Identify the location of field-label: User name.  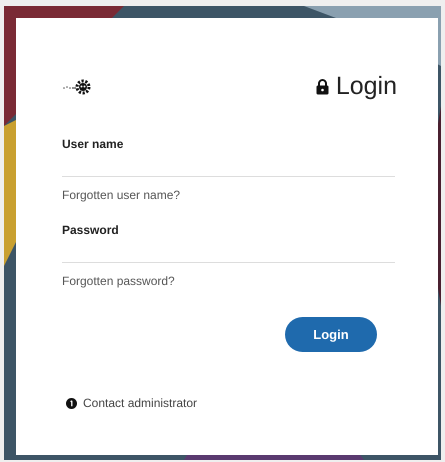
(93, 144).